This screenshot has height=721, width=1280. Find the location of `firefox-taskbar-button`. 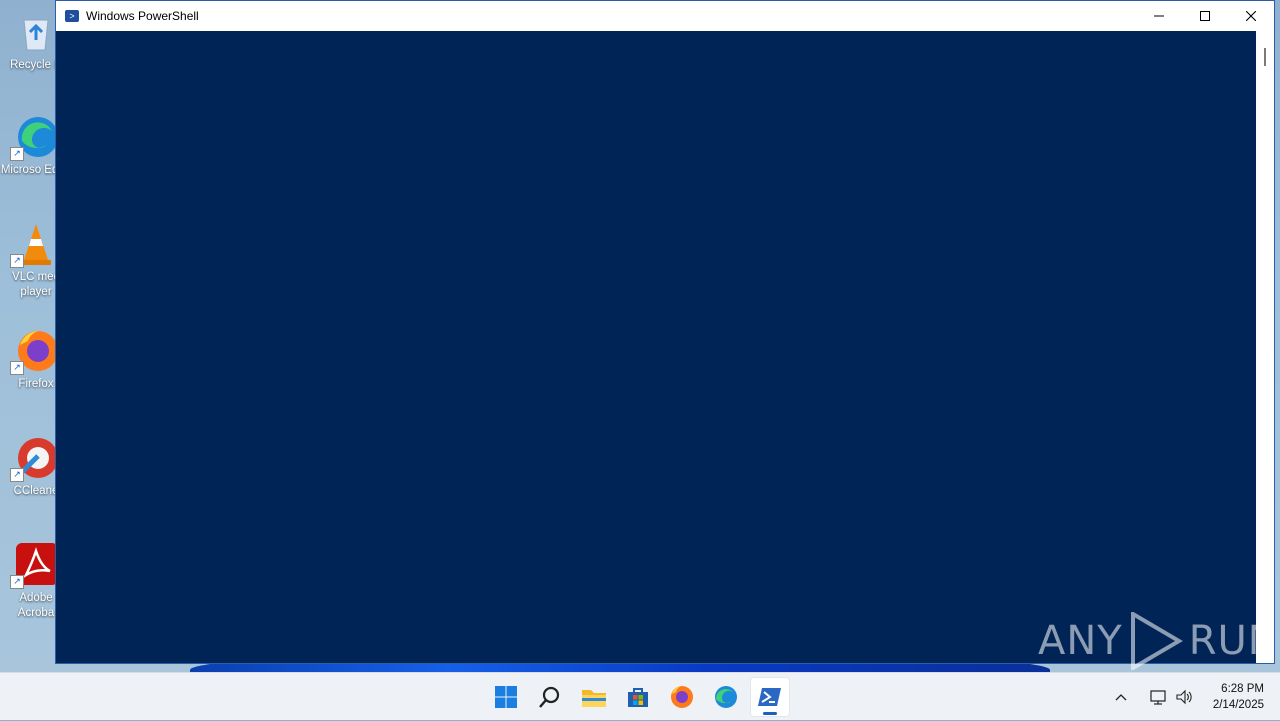

firefox-taskbar-button is located at coordinates (682, 697).